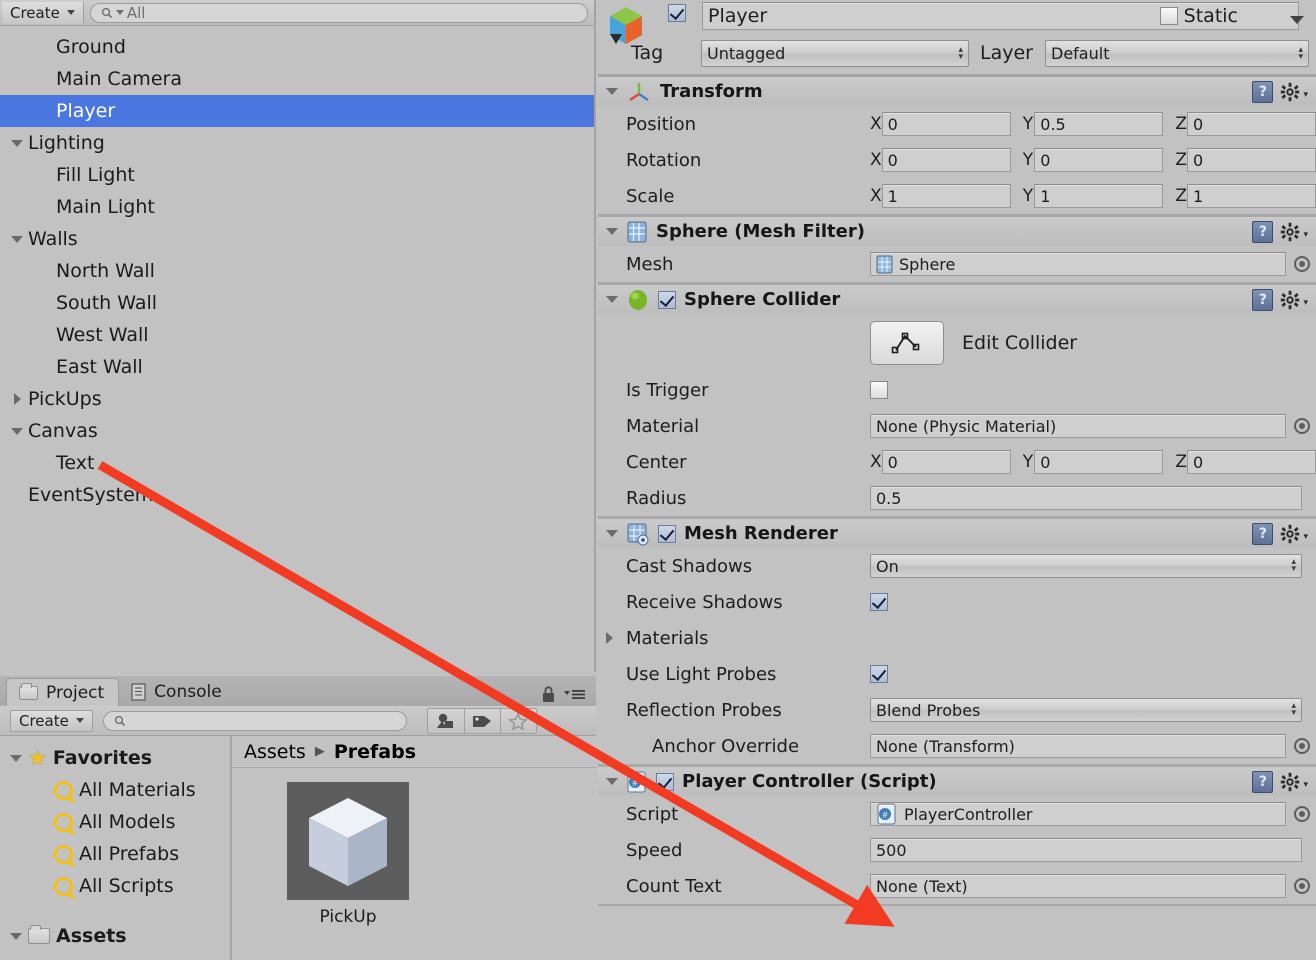  What do you see at coordinates (119, 12) in the screenshot?
I see `search-filter-chevron-icon` at bounding box center [119, 12].